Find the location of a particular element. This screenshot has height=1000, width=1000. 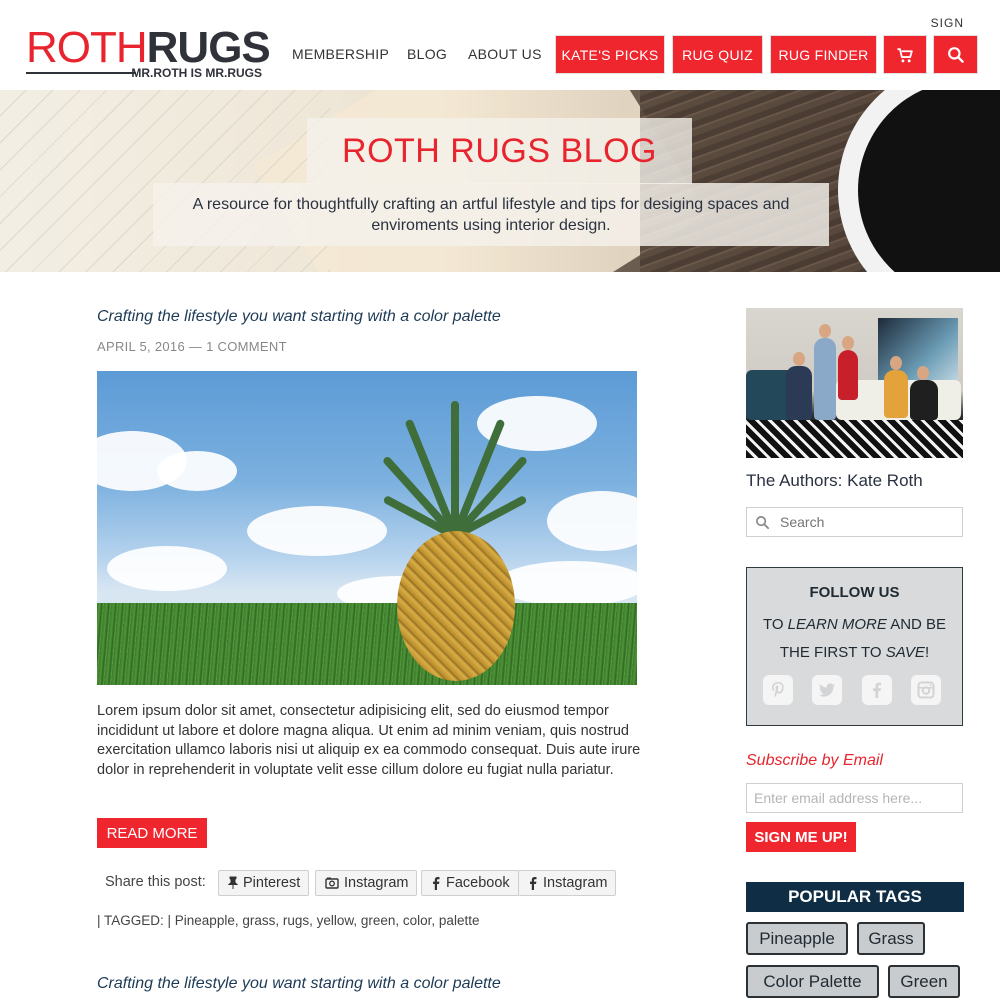

tag-green: Green is located at coordinates (924, 981).